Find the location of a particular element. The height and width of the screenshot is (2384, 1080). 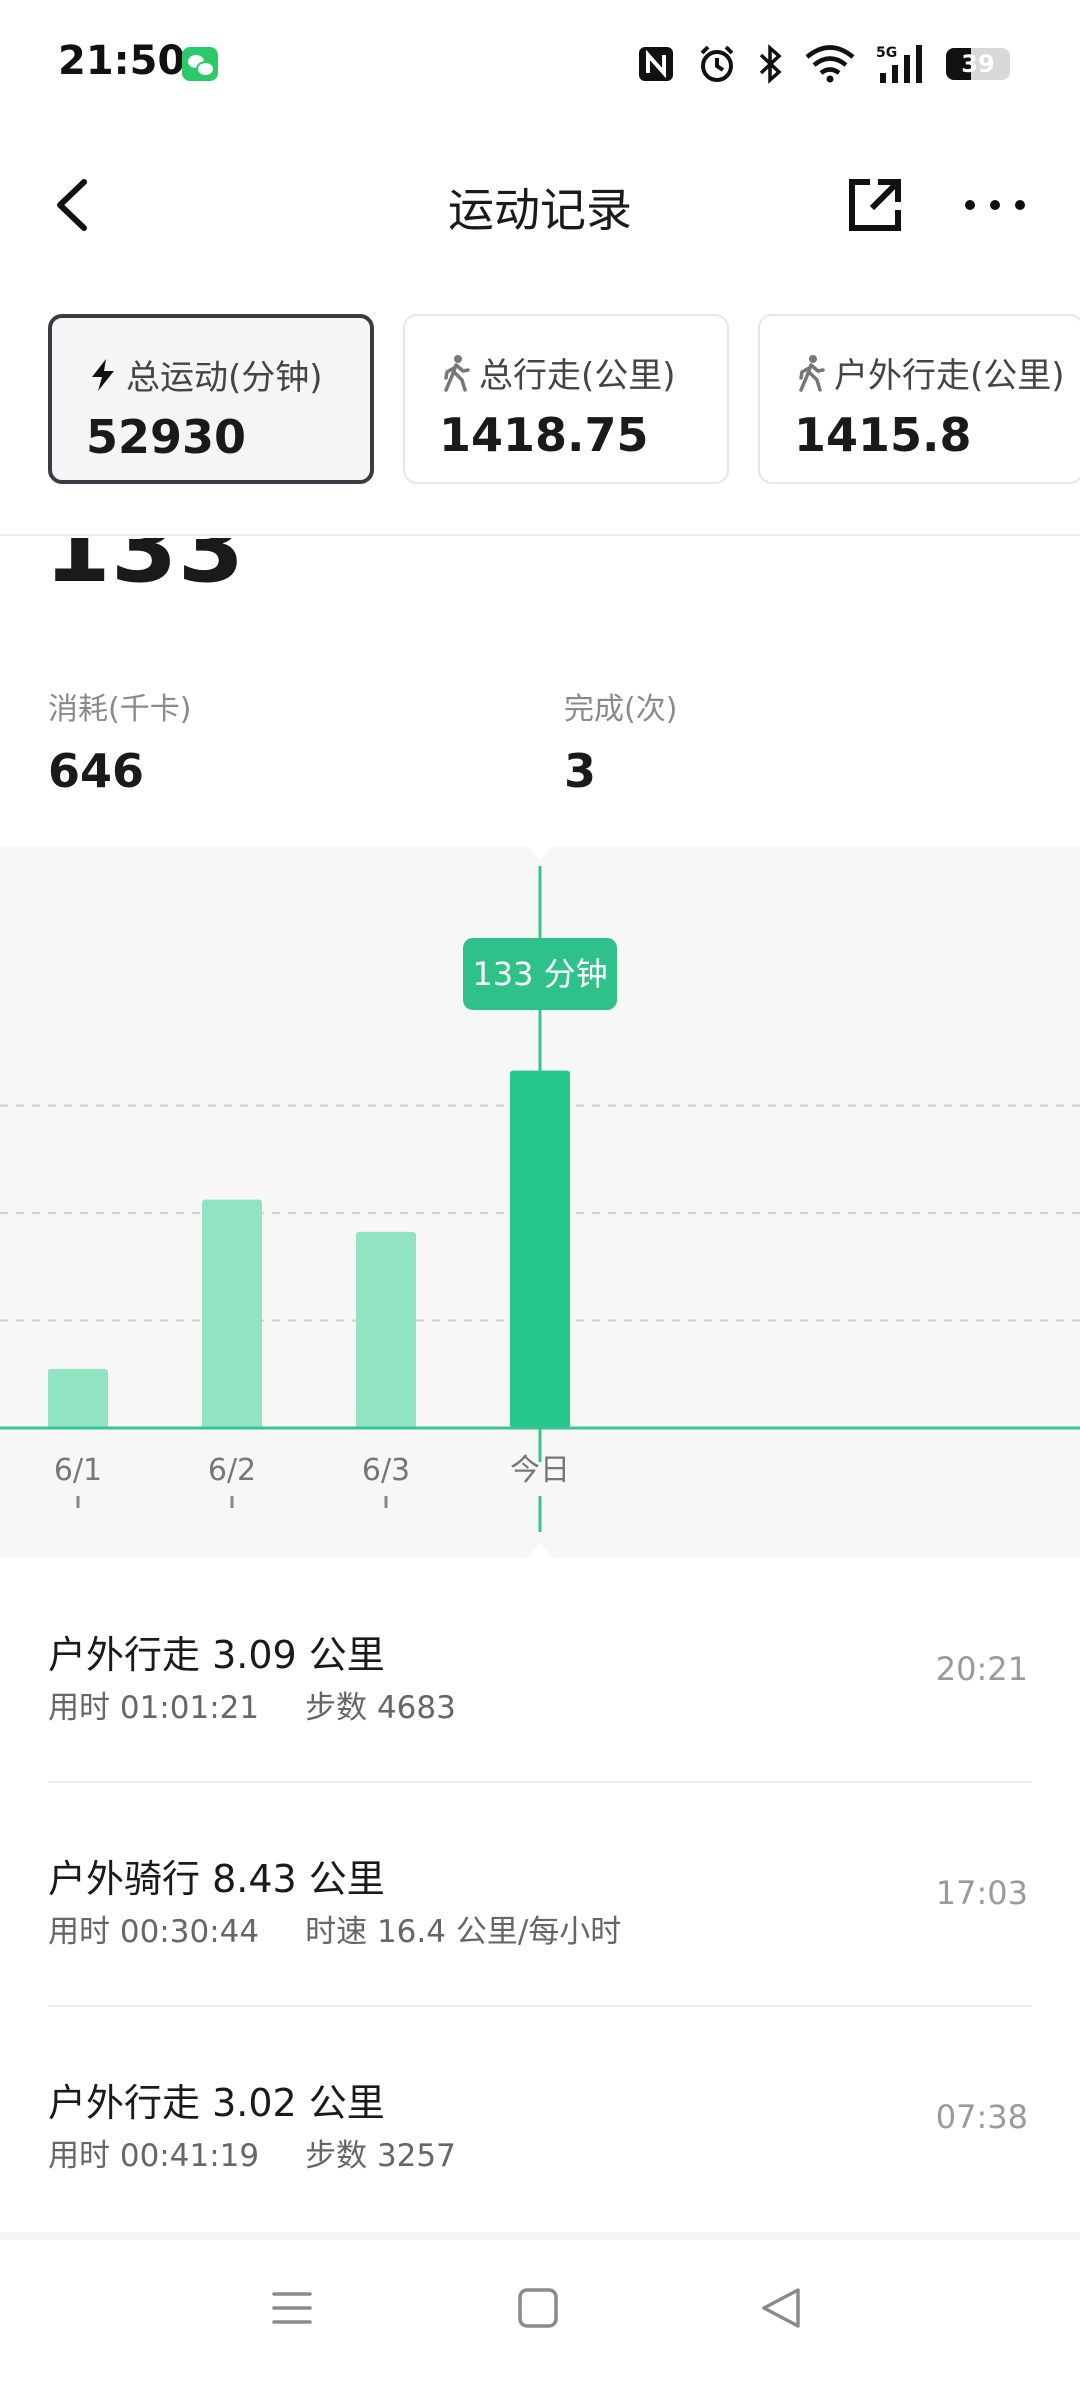

card-label: 户外行走(公里) is located at coordinates (930, 372).